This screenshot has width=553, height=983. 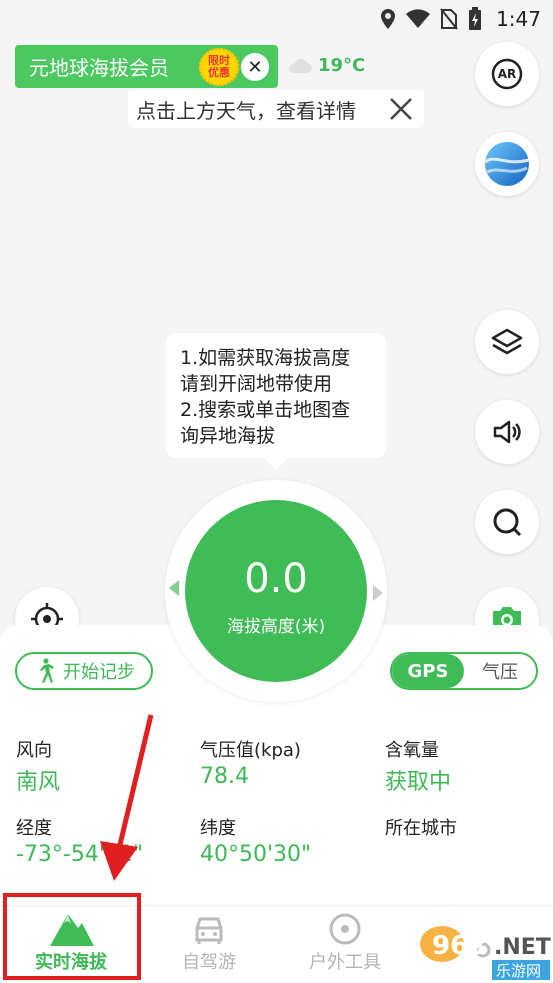 What do you see at coordinates (418, 782) in the screenshot?
I see `oxygen-value: 获取中` at bounding box center [418, 782].